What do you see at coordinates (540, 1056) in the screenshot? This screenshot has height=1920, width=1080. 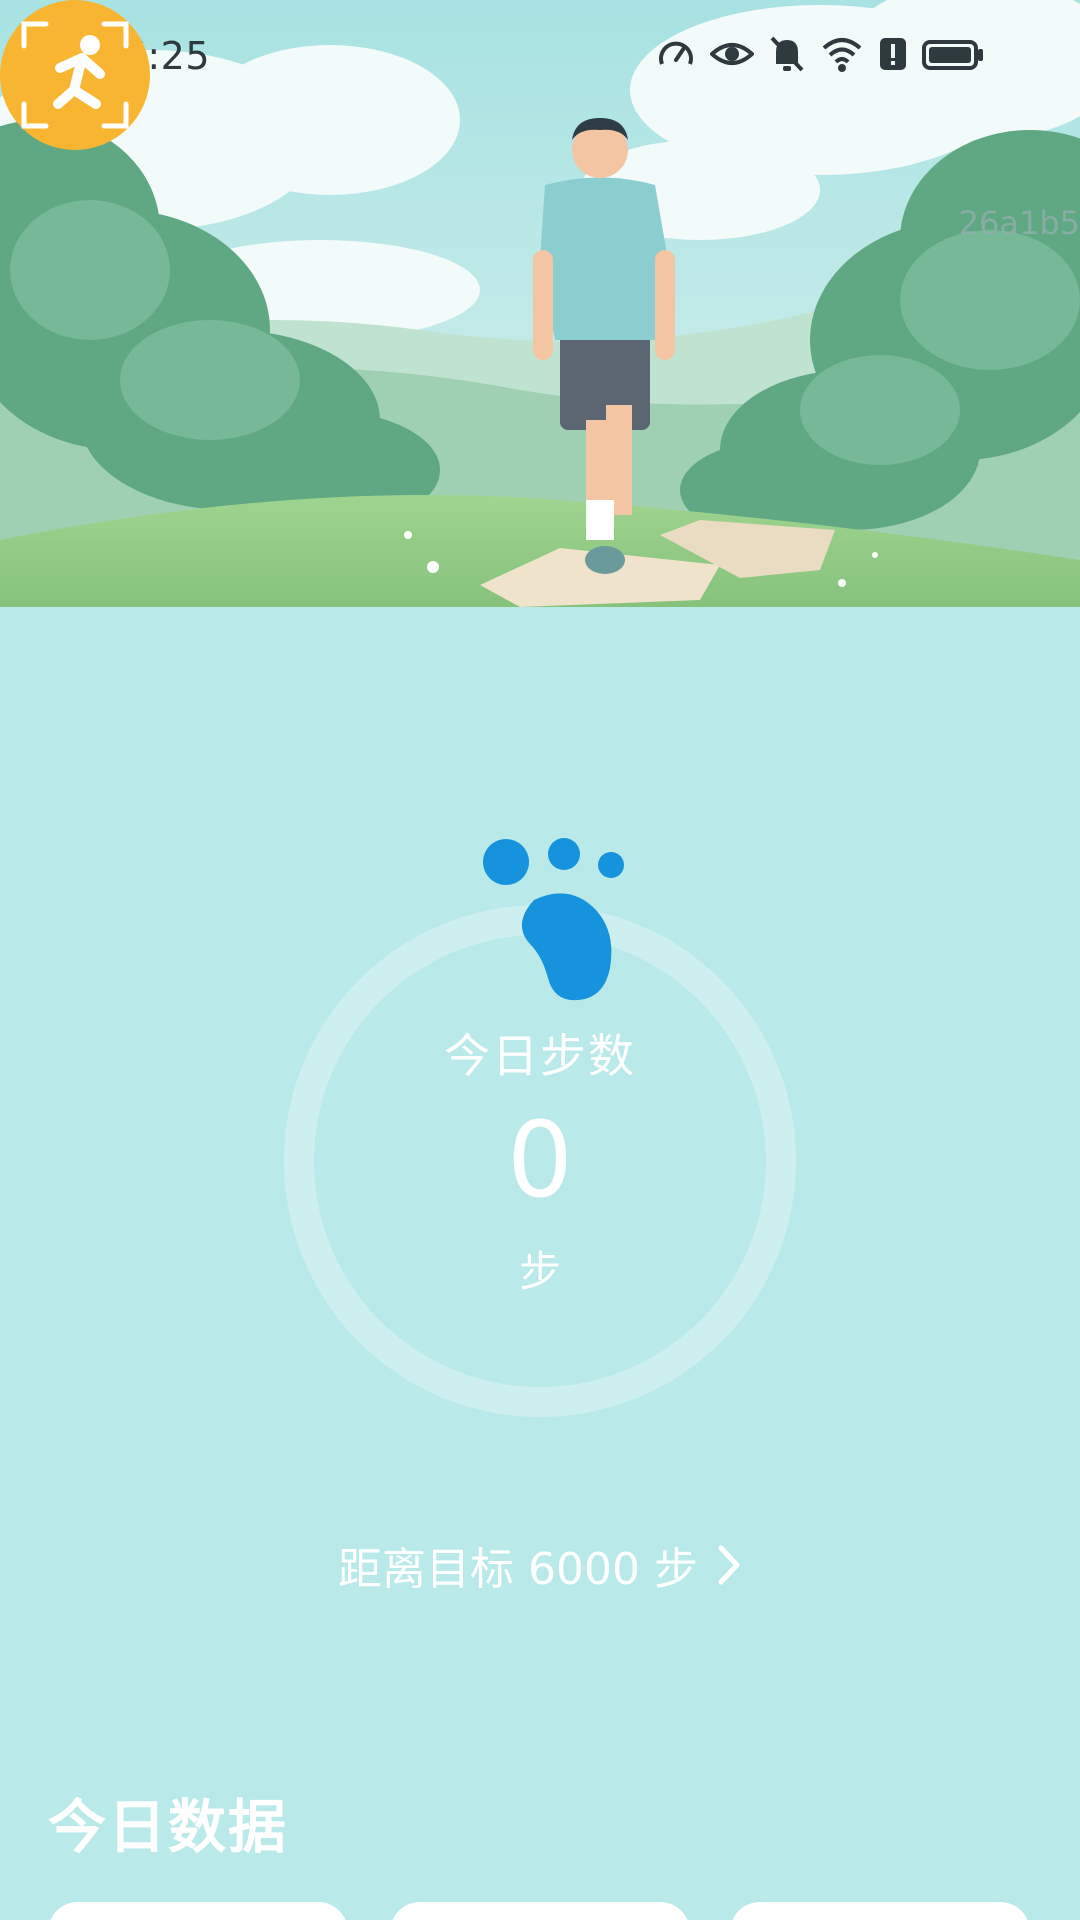 I see `steps-title: 今日步数` at bounding box center [540, 1056].